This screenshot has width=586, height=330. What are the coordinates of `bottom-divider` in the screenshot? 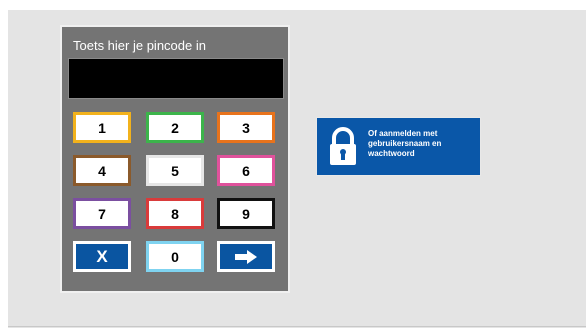 It's located at (297, 326).